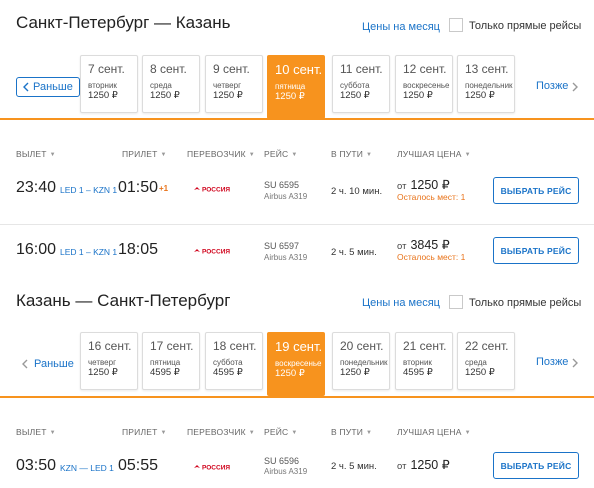 This screenshot has height=488, width=594. Describe the element at coordinates (227, 85) in the screenshot. I see `weekday-label: четверг` at that location.